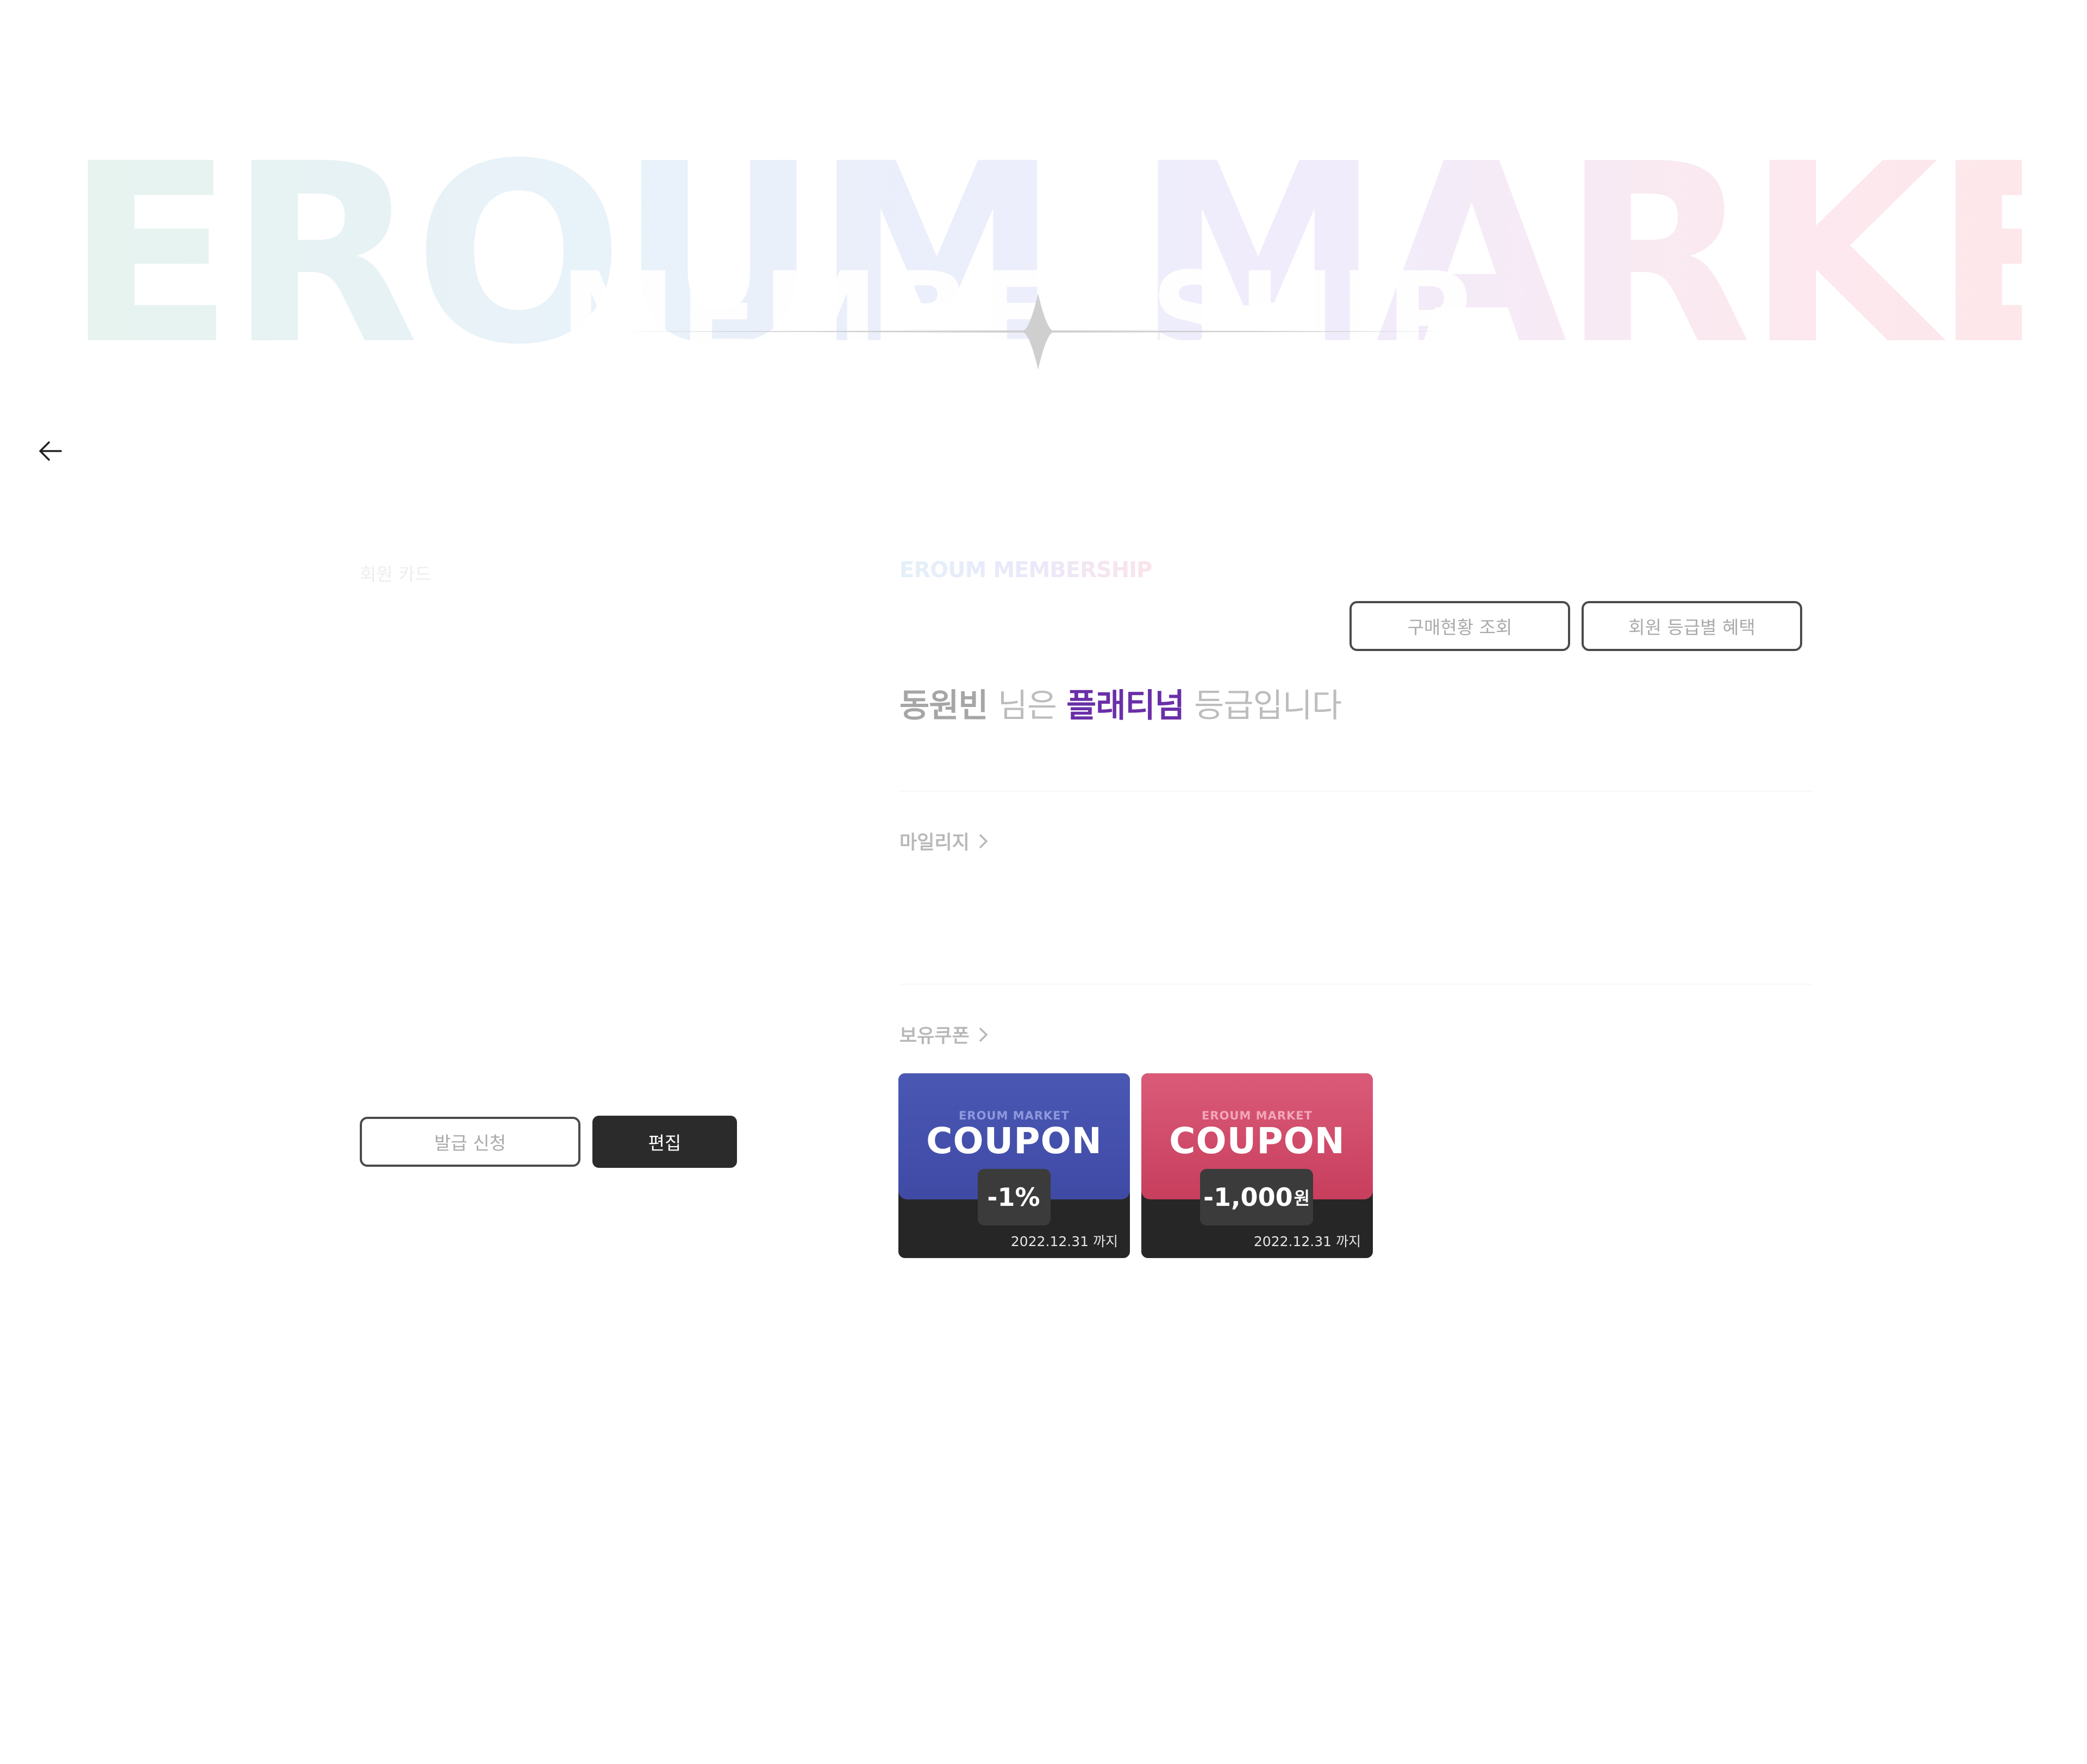  What do you see at coordinates (470, 1142) in the screenshot?
I see `issue-request-button: 발급 신청` at bounding box center [470, 1142].